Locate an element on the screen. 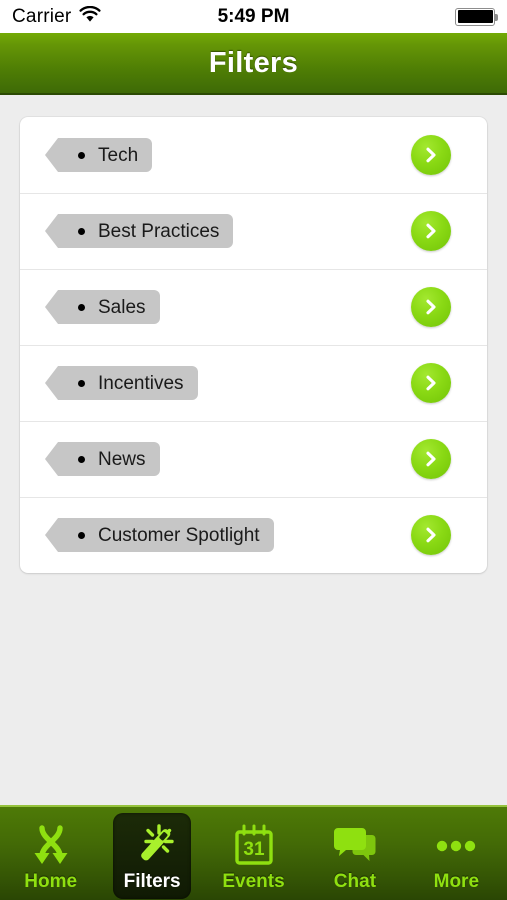 This screenshot has width=507, height=900. navigation-bar: Filters is located at coordinates (253, 64).